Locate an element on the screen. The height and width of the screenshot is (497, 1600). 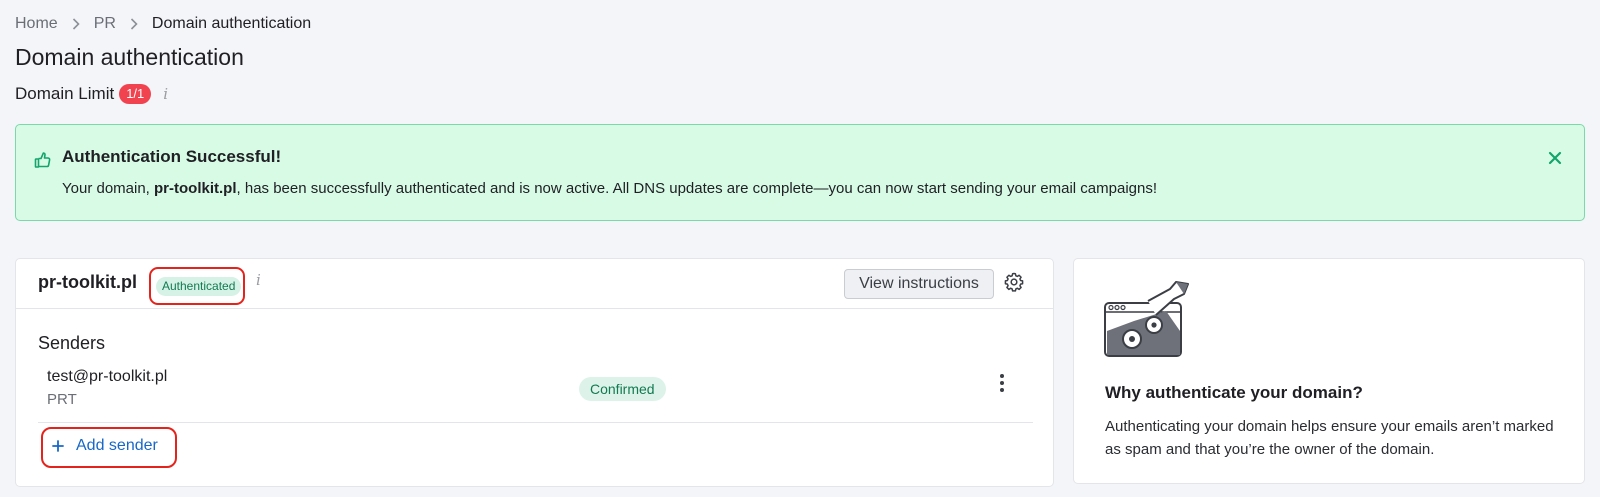
add-sender-highlight: Add sender is located at coordinates (109, 447).